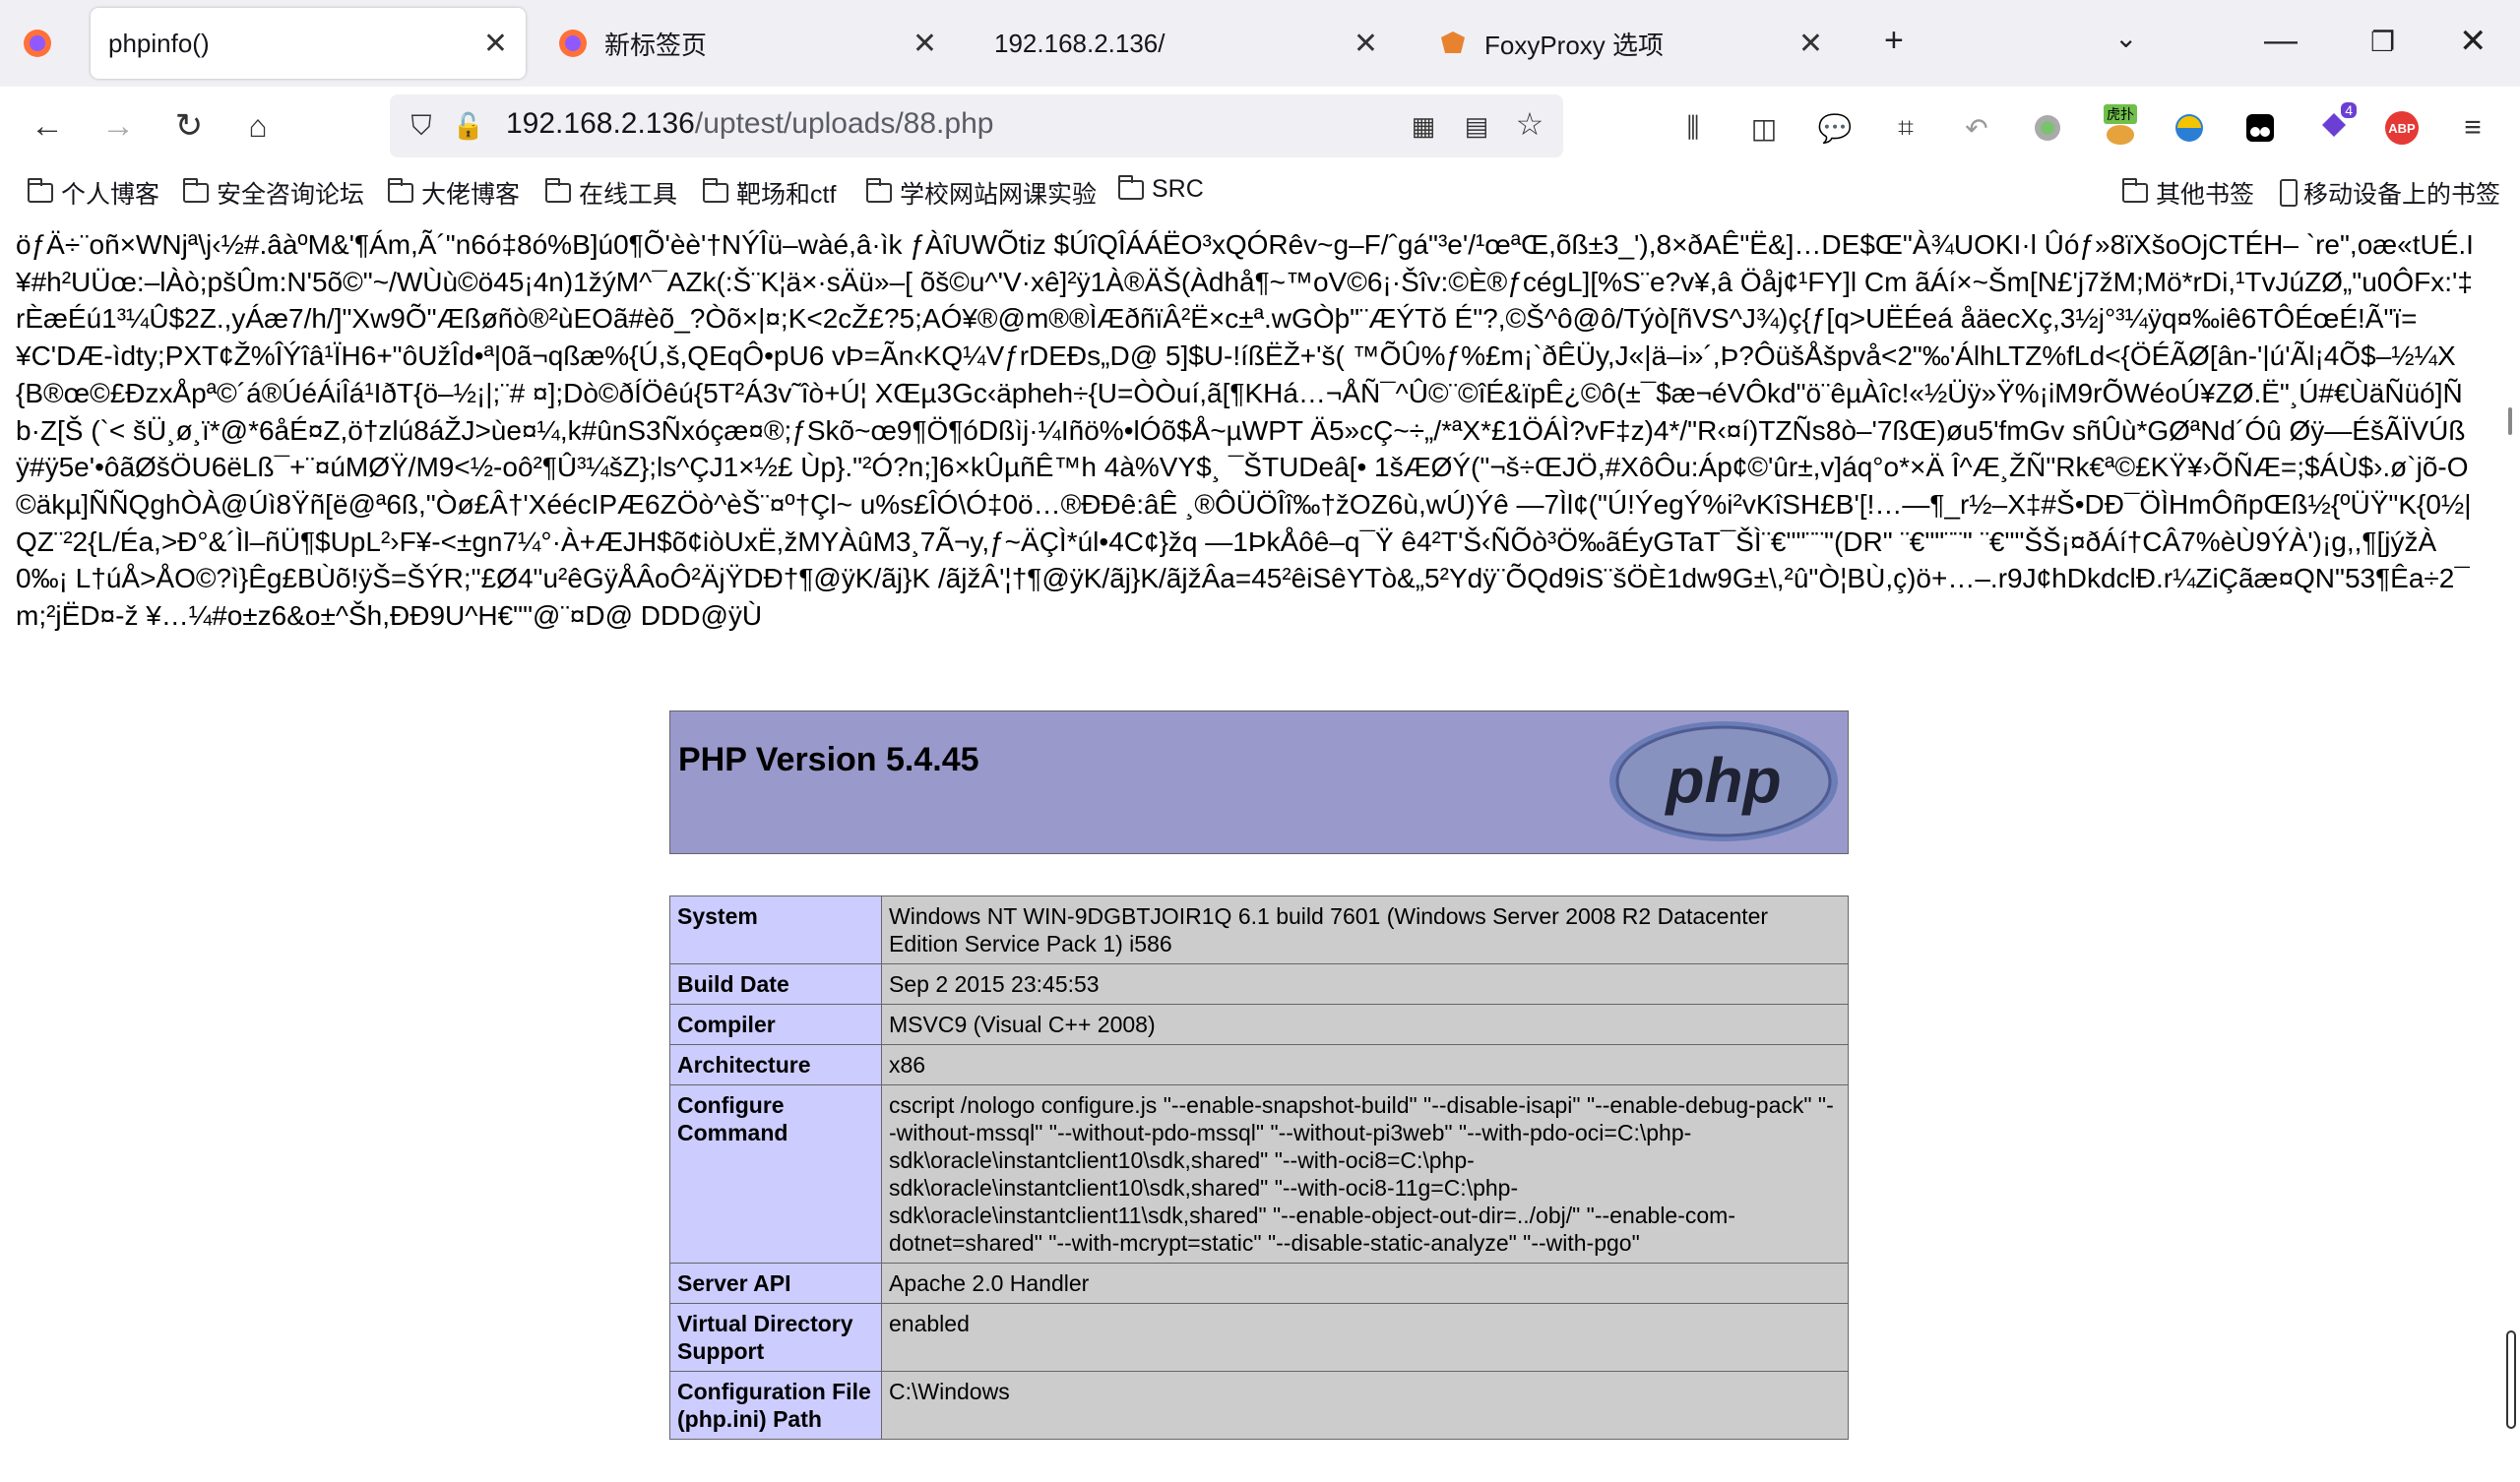 The width and height of the screenshot is (2520, 1482). I want to click on bookmark-label: 靶场和ctf, so click(786, 195).